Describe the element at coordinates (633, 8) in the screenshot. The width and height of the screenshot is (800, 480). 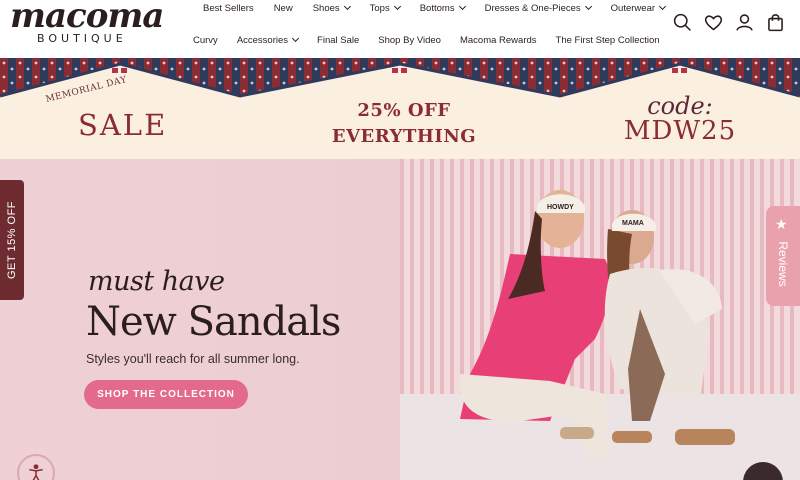
I see `nav-label: Outerwear` at that location.